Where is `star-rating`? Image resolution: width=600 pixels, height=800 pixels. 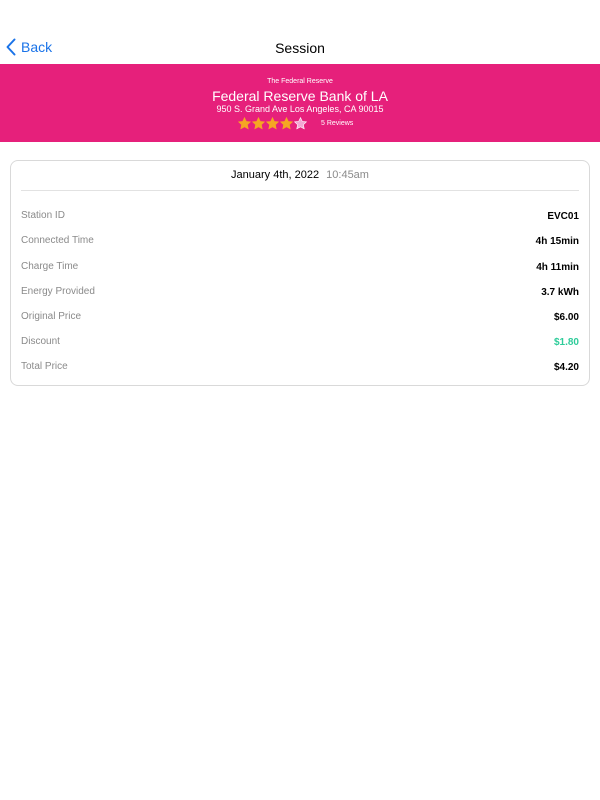 star-rating is located at coordinates (272, 123).